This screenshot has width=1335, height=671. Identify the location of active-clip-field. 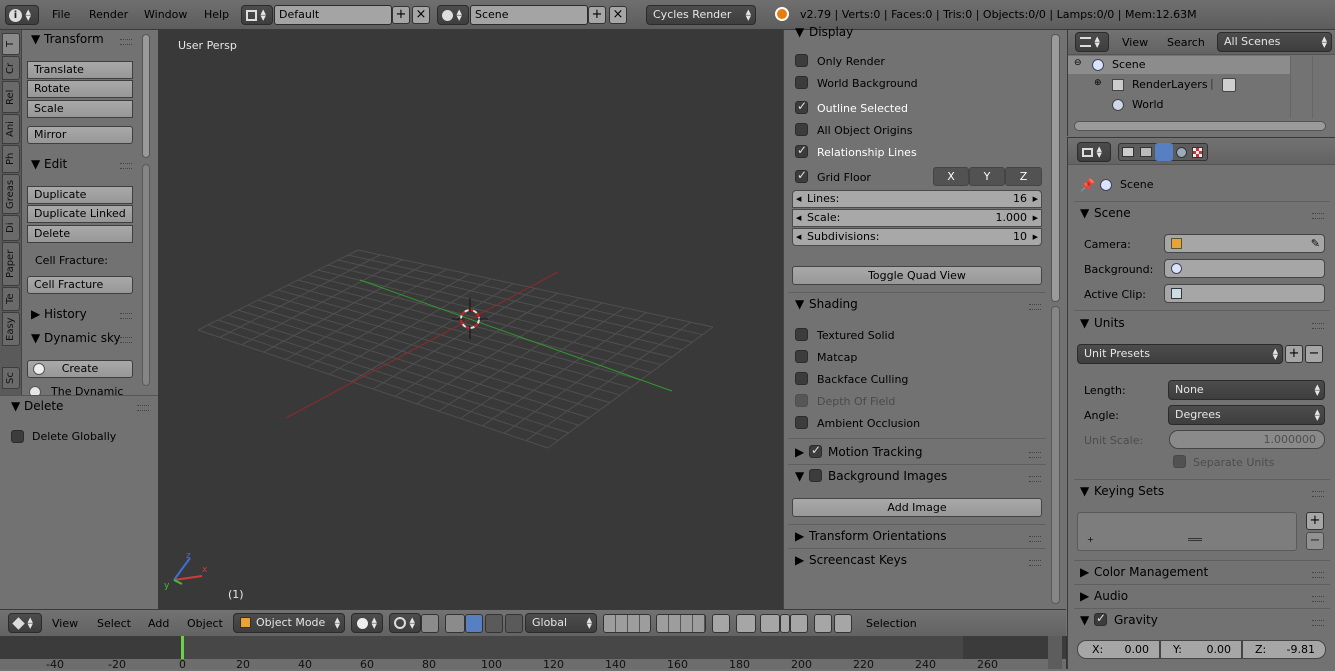
(1244, 293).